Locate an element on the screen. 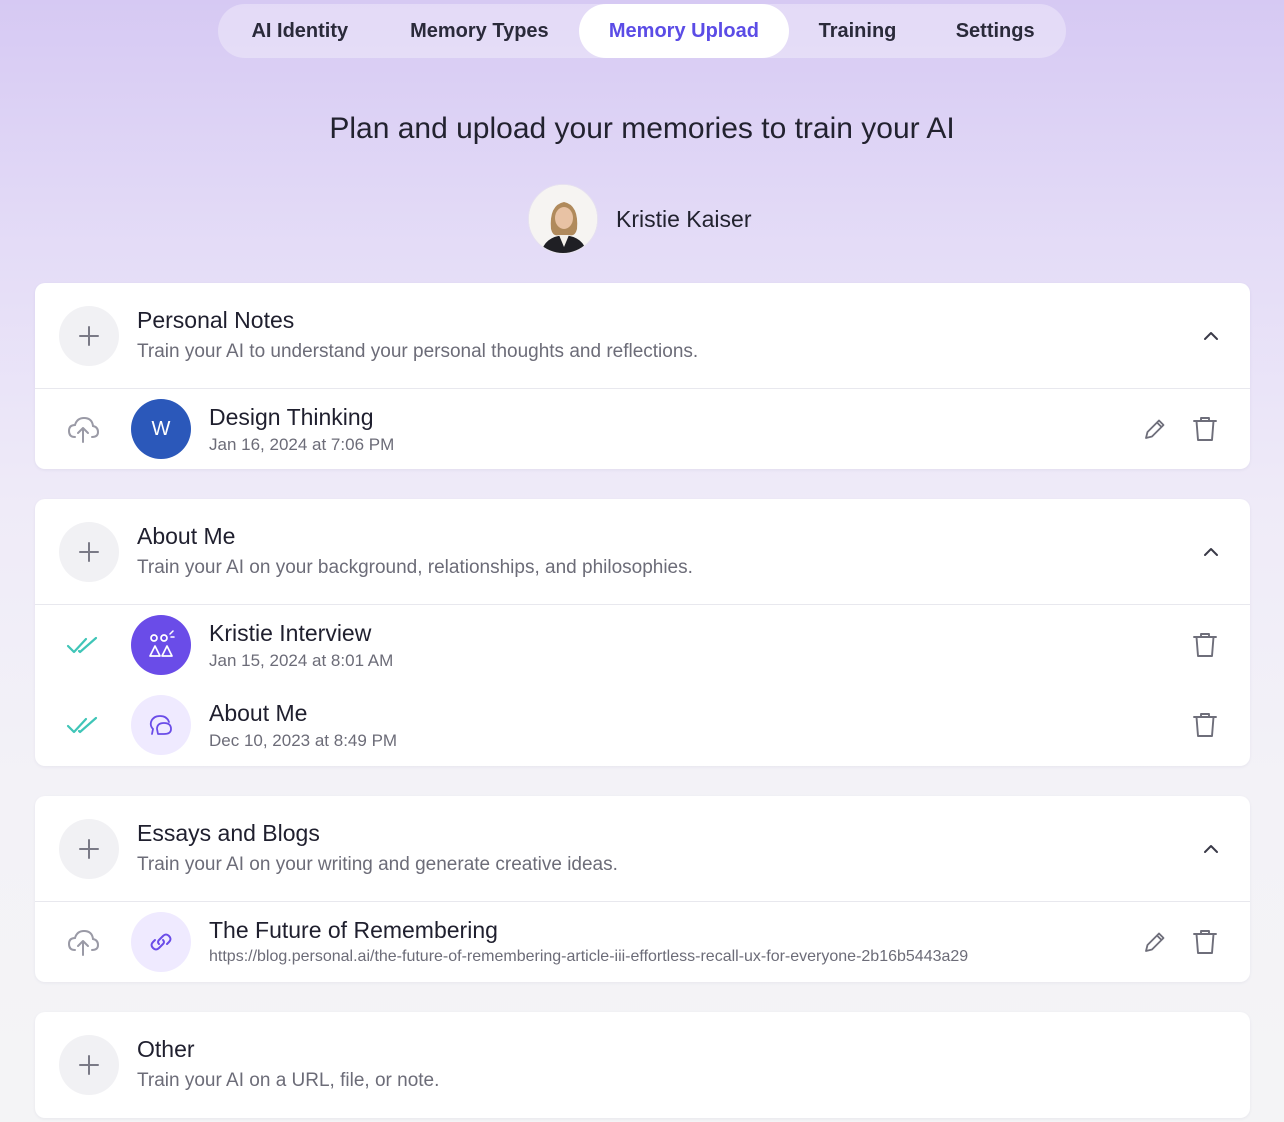 This screenshot has height=1122, width=1284. tab-settings: Settings is located at coordinates (995, 31).